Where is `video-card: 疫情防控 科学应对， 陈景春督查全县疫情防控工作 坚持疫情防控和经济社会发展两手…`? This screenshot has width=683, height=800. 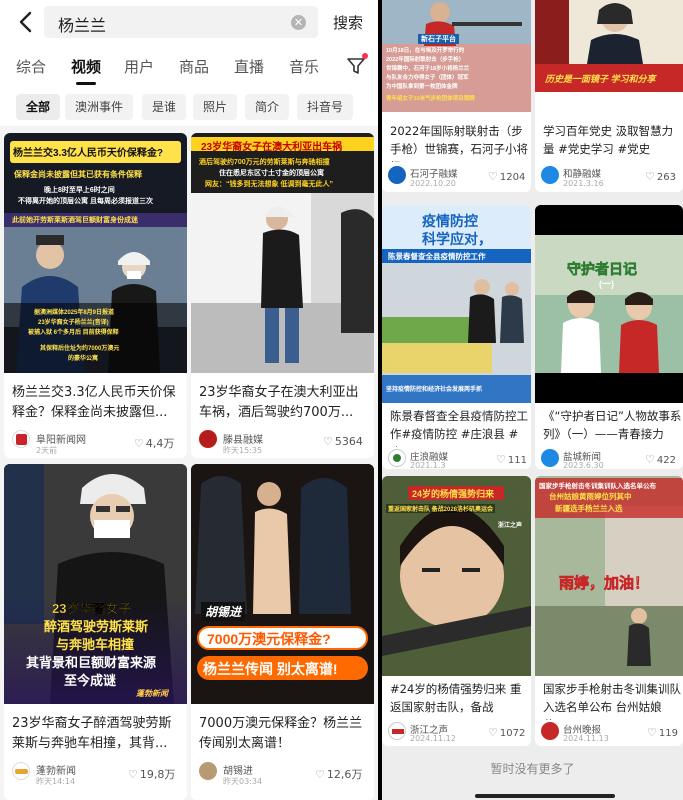
video-card: 疫情防控 科学应对， 陈景春督查全县疫情防控工作 坚持疫情防控和经济社会发展两手… is located at coordinates (456, 337).